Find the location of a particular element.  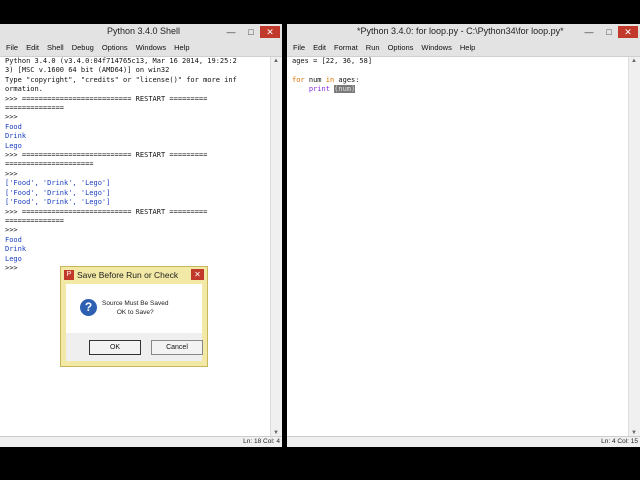

python-app-icon: P is located at coordinates (69, 275).